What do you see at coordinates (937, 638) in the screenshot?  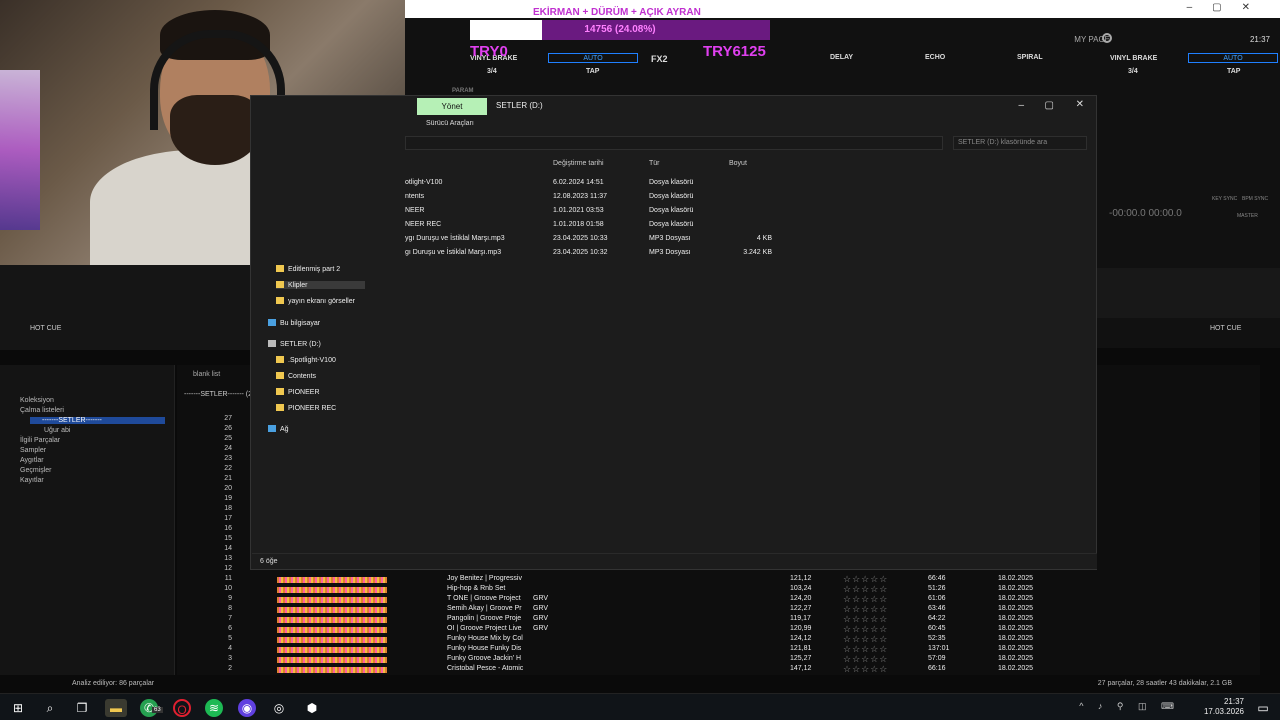 I see `track-time: 52:35` at bounding box center [937, 638].